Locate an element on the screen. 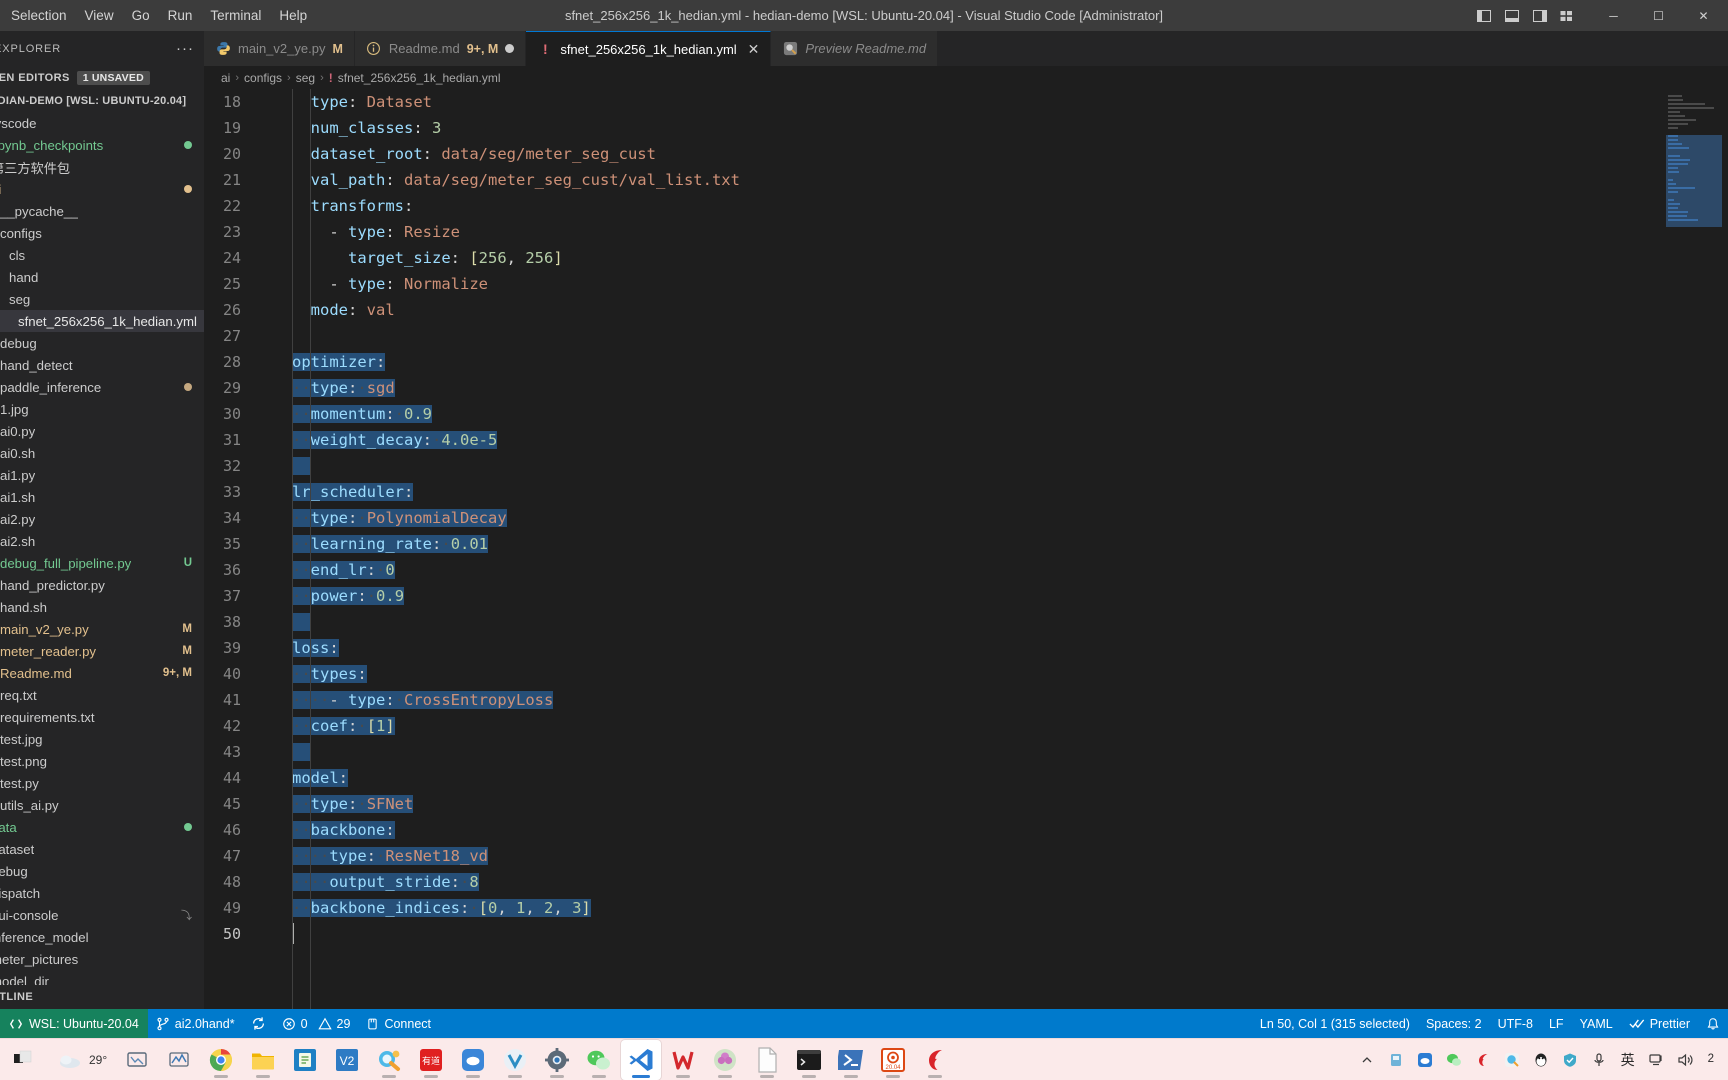 This screenshot has width=1728, height=1080. code-line: 47 ····type:·ResNet18_vd is located at coordinates (932, 856).